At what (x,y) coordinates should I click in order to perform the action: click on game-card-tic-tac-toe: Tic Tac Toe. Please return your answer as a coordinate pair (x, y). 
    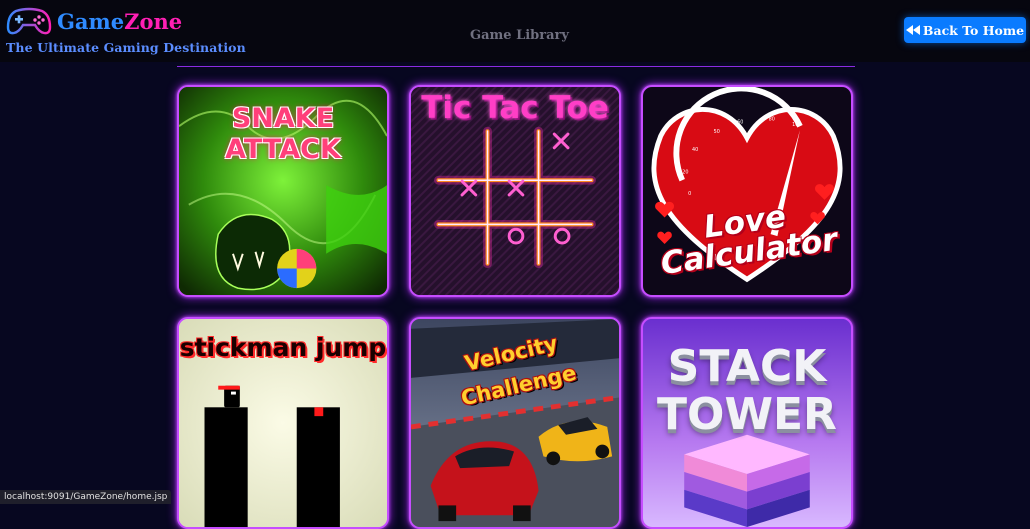
    Looking at the image, I should click on (515, 191).